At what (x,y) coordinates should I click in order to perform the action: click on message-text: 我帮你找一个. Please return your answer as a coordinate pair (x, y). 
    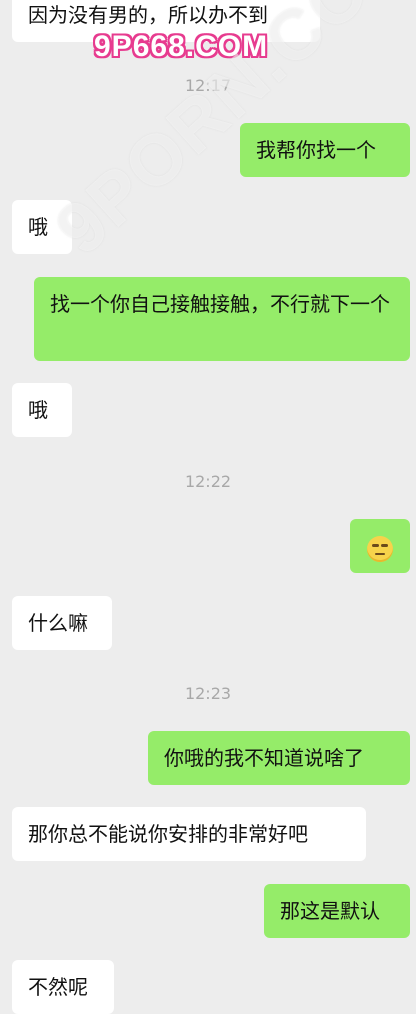
    Looking at the image, I should click on (316, 150).